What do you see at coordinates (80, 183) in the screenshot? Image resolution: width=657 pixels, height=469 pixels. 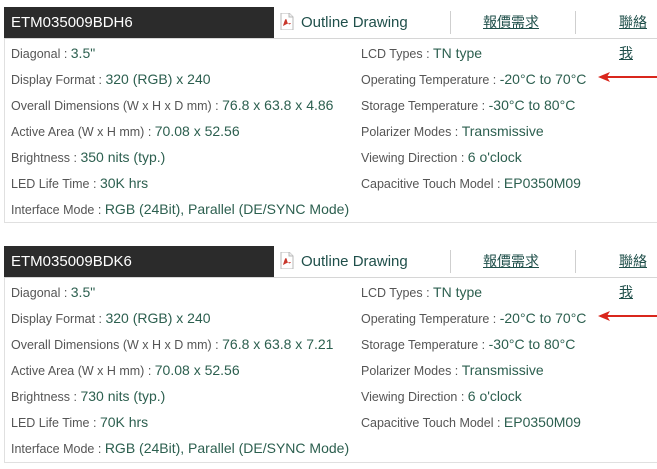 I see `spec-led-life-time: LED Life Time : 30K hrs` at bounding box center [80, 183].